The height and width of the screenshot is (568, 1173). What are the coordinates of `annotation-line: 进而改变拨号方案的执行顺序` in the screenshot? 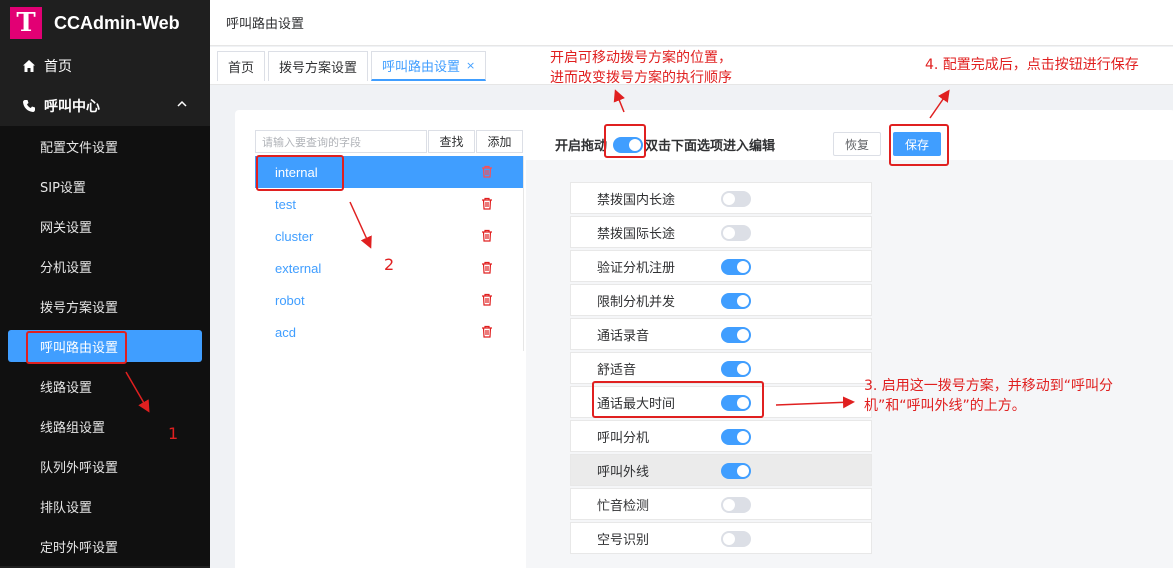 It's located at (641, 78).